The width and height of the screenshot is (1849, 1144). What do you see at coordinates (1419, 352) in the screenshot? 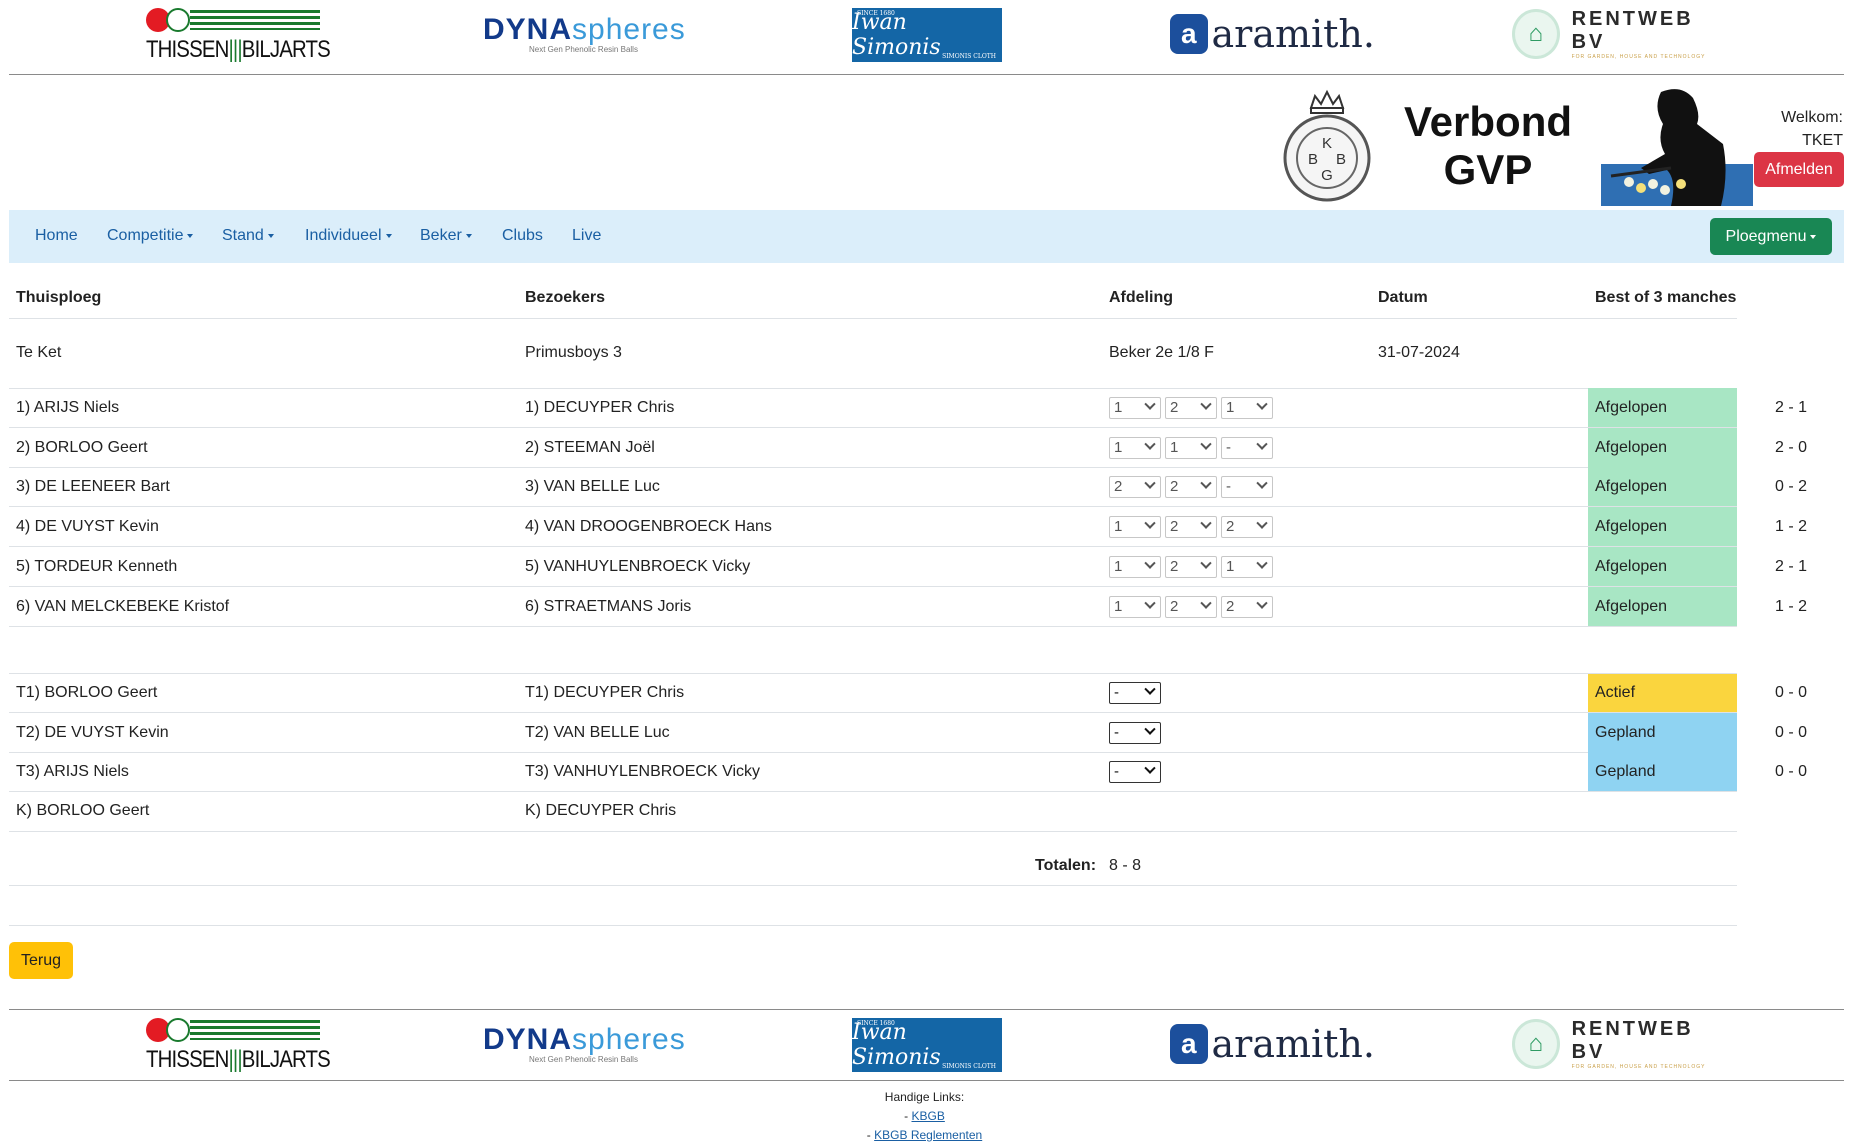
I see `match-date: 31-07-2024` at bounding box center [1419, 352].